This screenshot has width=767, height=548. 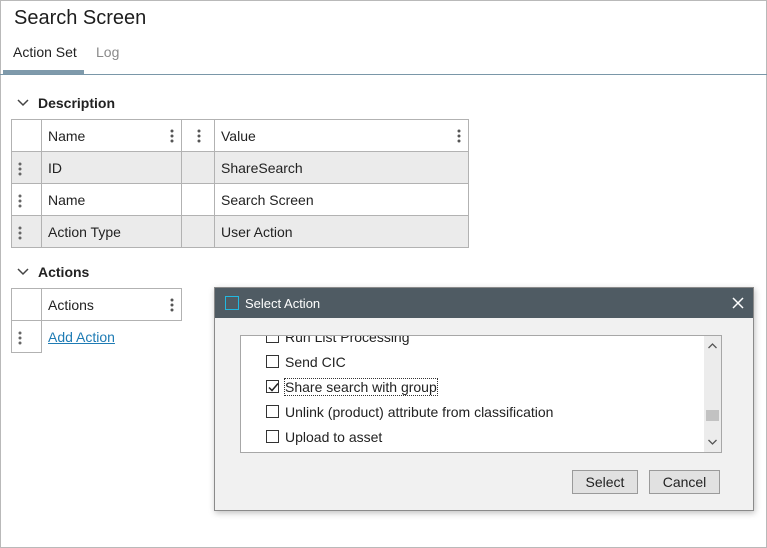 I want to click on dialog-titlebar: Select Action, so click(x=484, y=303).